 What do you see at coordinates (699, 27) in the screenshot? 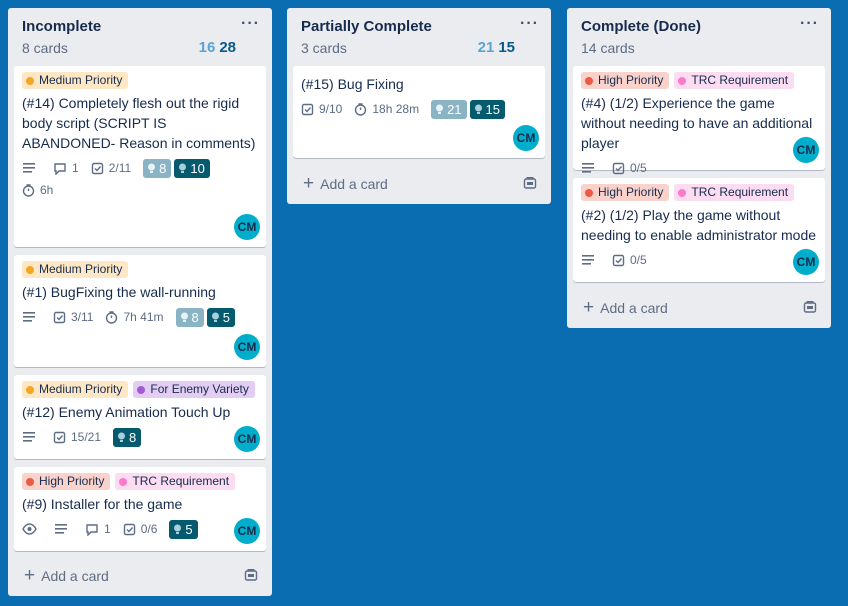
I see `list-title: Complete (Done)` at bounding box center [699, 27].